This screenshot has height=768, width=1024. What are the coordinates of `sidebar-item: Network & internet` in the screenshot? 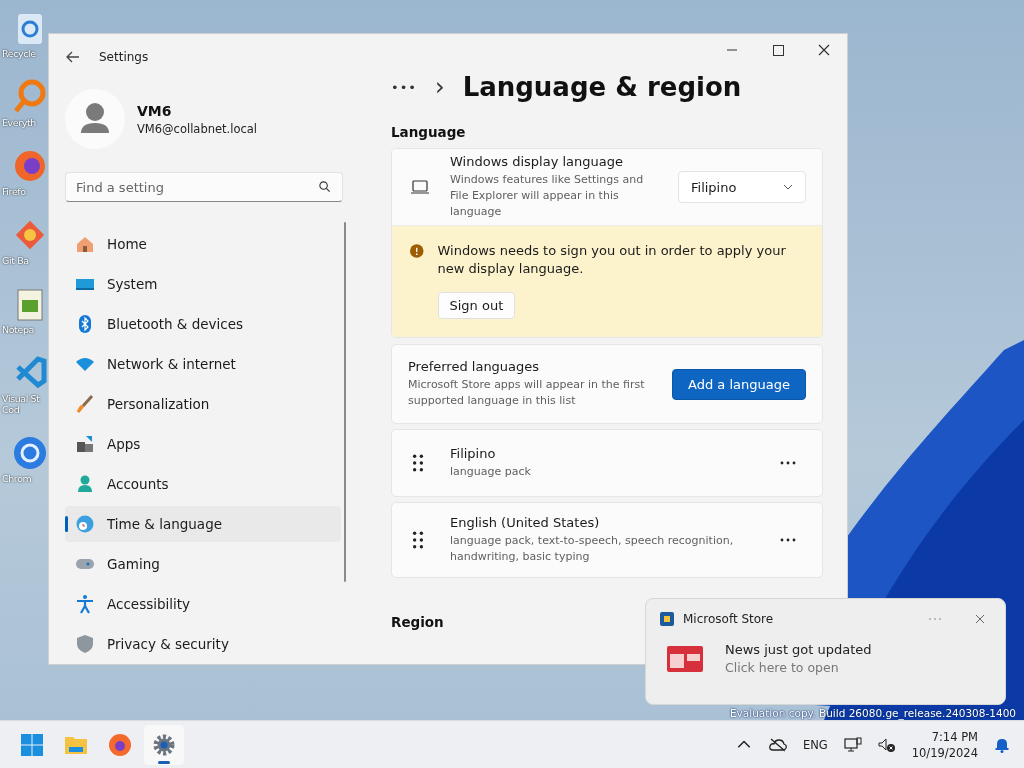 It's located at (203, 364).